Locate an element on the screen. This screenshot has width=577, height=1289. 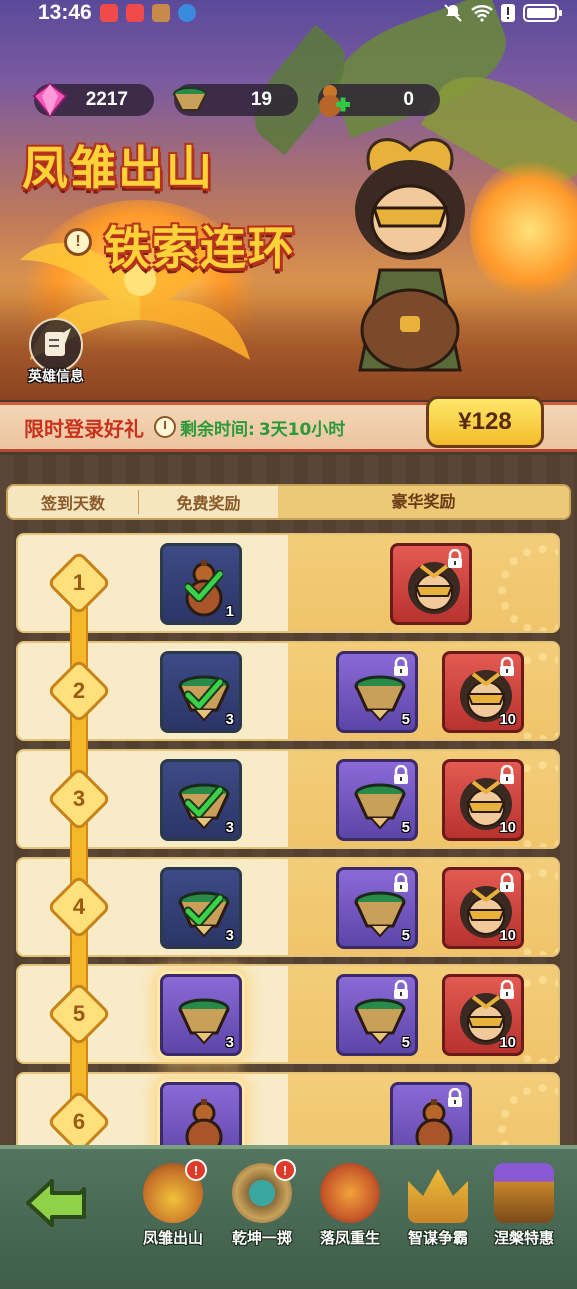
day-number: 4 is located at coordinates (79, 906).